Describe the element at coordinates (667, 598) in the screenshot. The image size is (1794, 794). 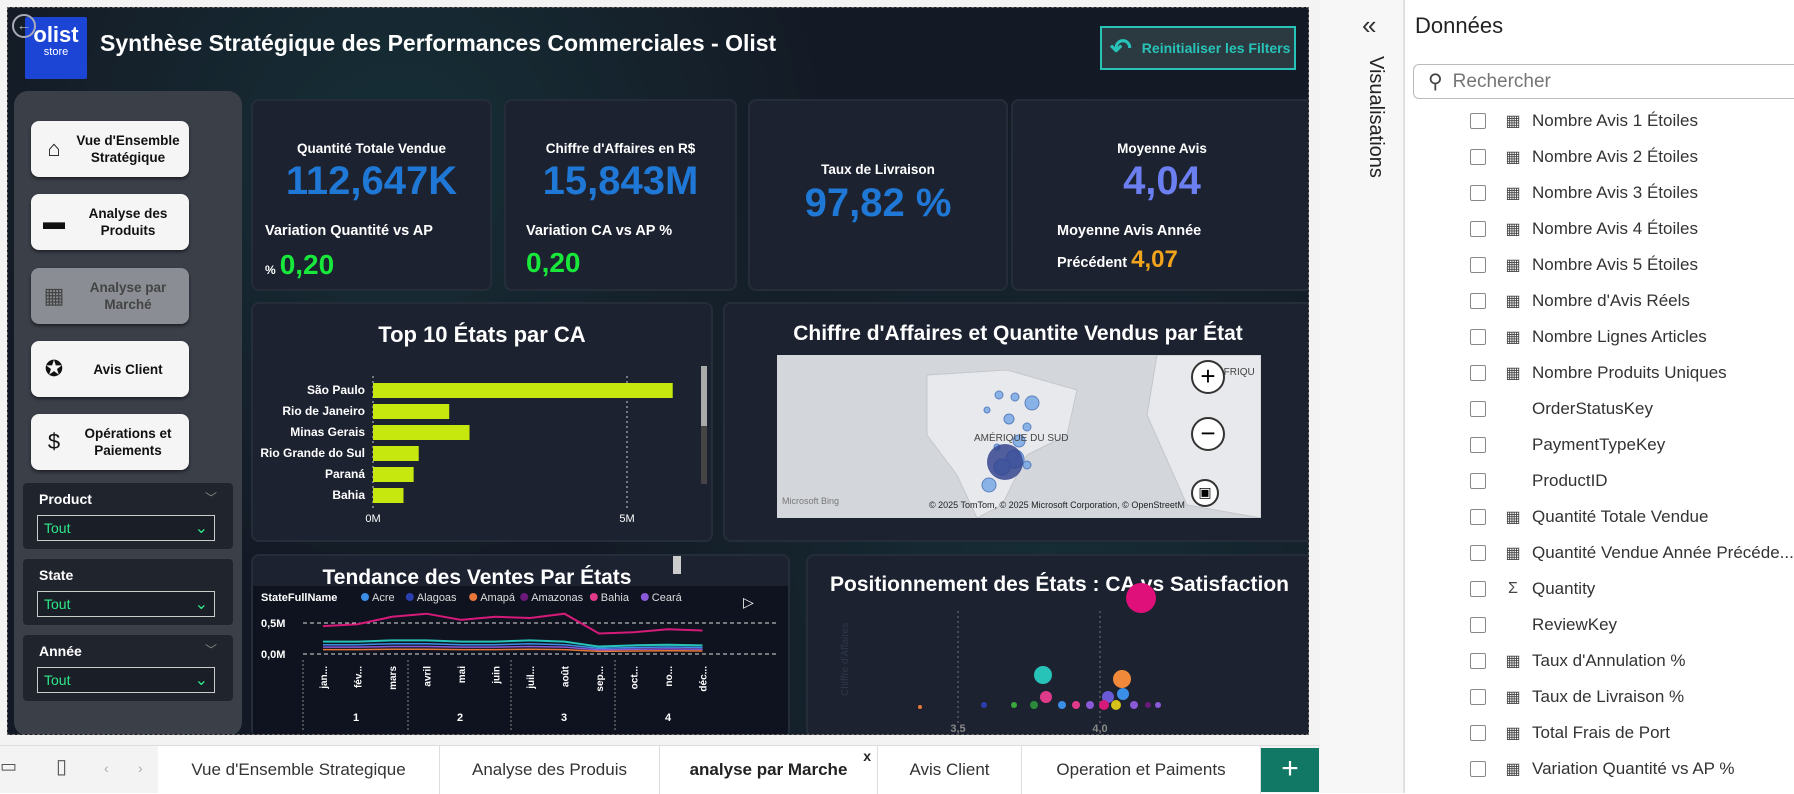
I see `legend-label: Ceará` at that location.